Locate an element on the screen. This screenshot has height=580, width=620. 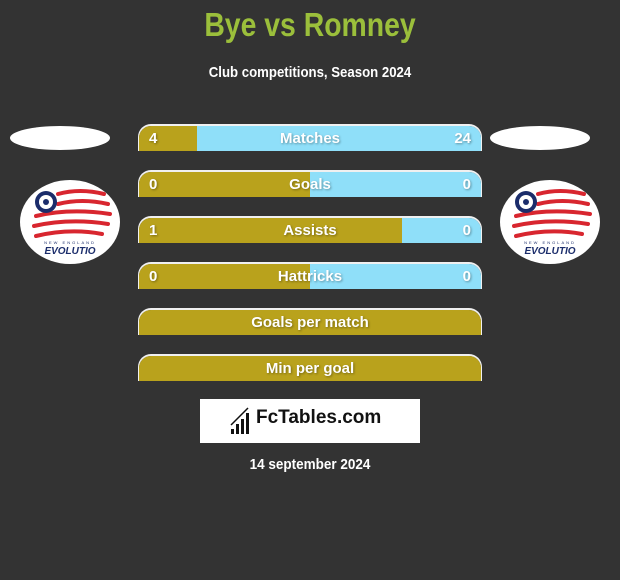
page-title: Bye vs Romney is located at coordinates (310, 24).